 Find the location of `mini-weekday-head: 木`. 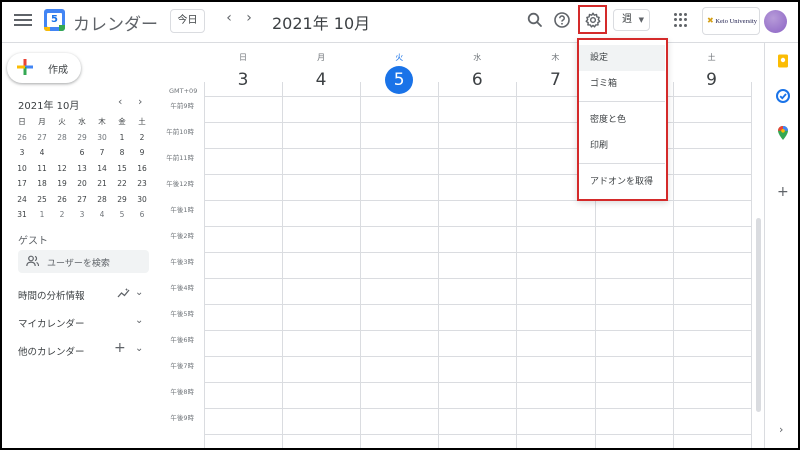

mini-weekday-head: 木 is located at coordinates (102, 121).